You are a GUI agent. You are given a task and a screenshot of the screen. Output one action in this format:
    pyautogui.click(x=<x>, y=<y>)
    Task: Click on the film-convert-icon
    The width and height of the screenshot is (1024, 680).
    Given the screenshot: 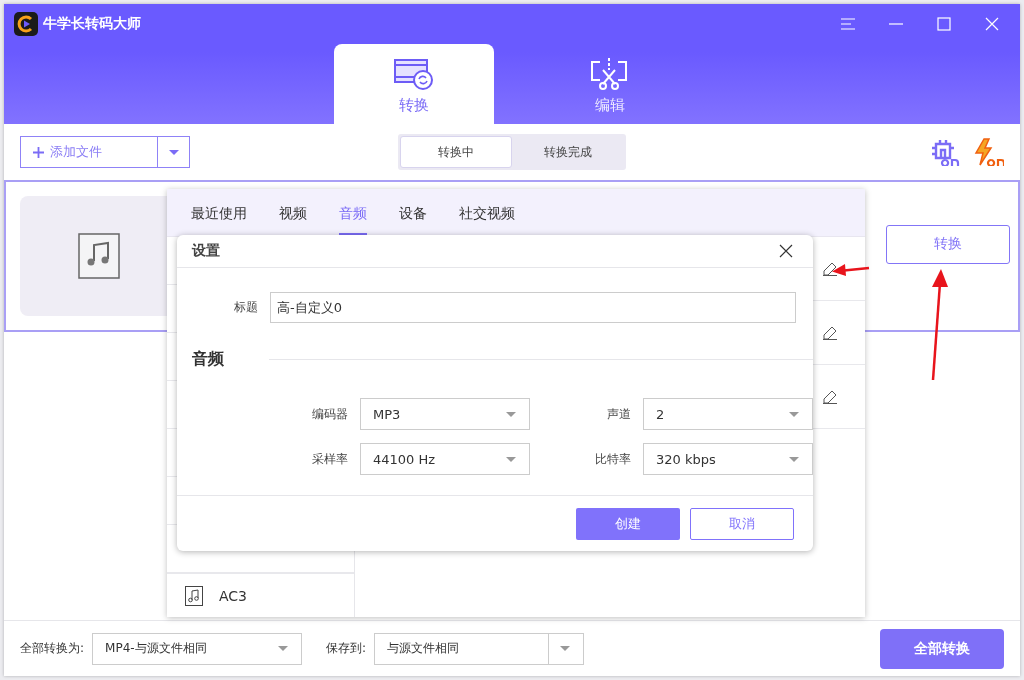 What is the action you would take?
    pyautogui.click(x=414, y=74)
    